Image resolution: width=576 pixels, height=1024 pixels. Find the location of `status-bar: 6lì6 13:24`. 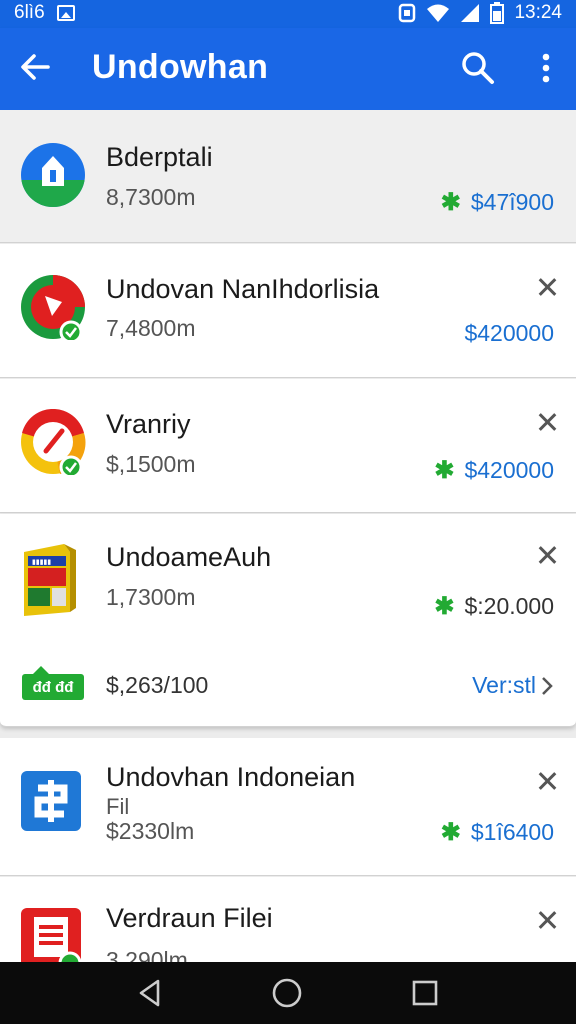

status-bar: 6lì6 13:24 is located at coordinates (288, 14).